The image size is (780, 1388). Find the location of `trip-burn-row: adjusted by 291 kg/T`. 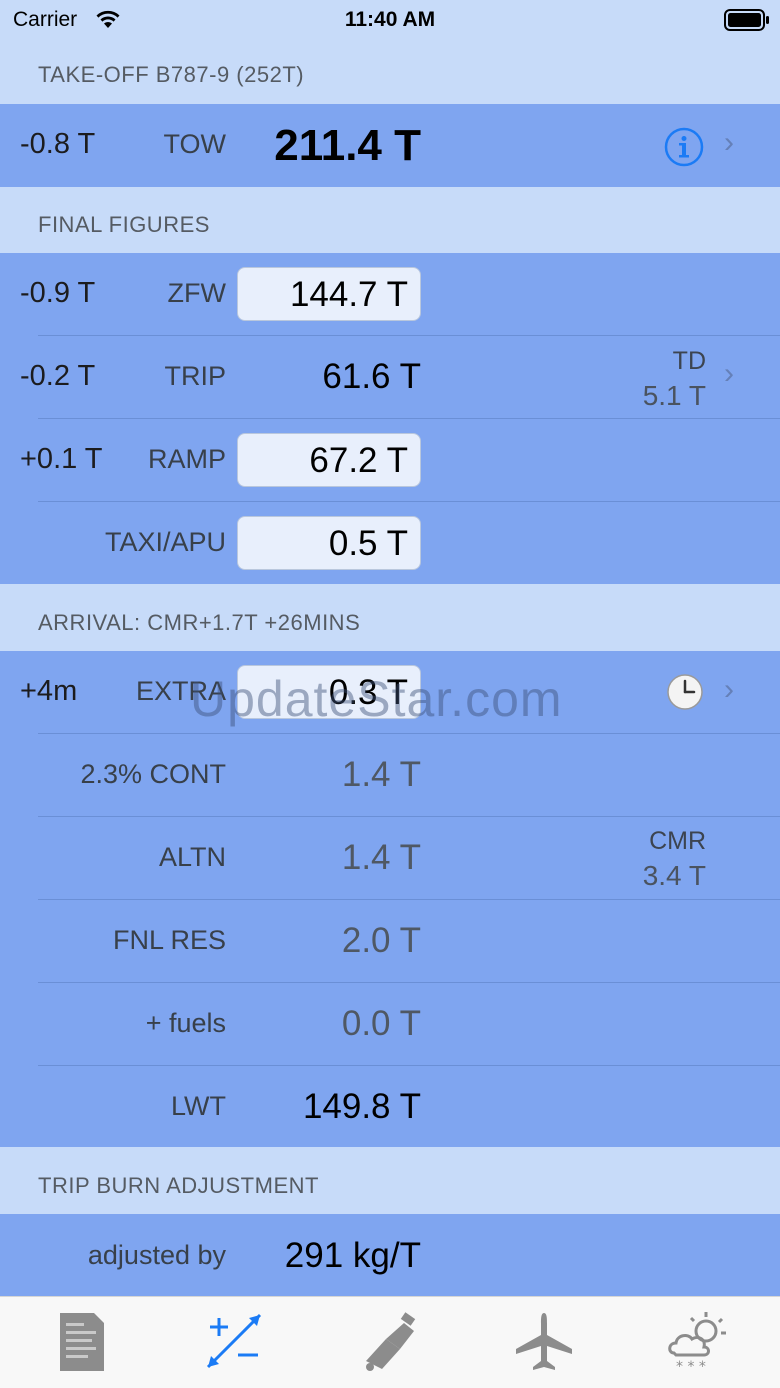

trip-burn-row: adjusted by 291 kg/T is located at coordinates (390, 1255).